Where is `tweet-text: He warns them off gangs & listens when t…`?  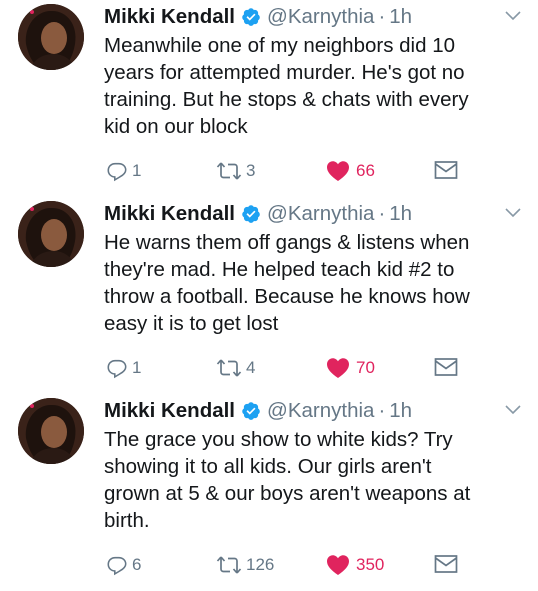
tweet-text: He warns them off gangs & listens when t… is located at coordinates (287, 283).